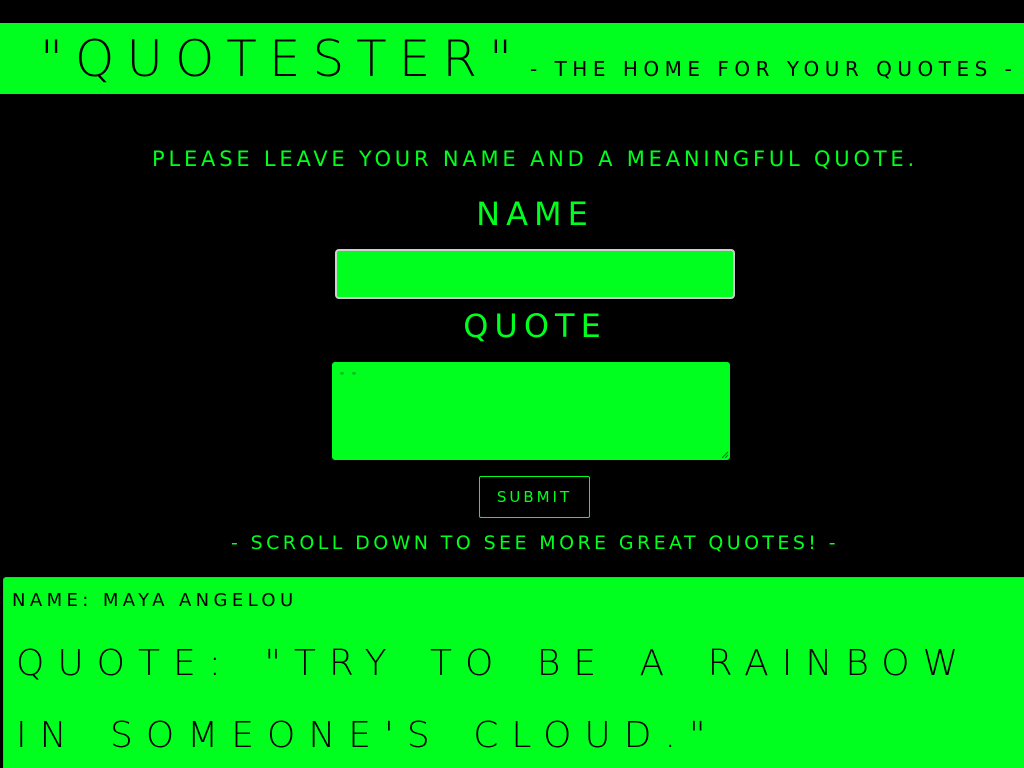  I want to click on name-label: NAME, so click(535, 214).